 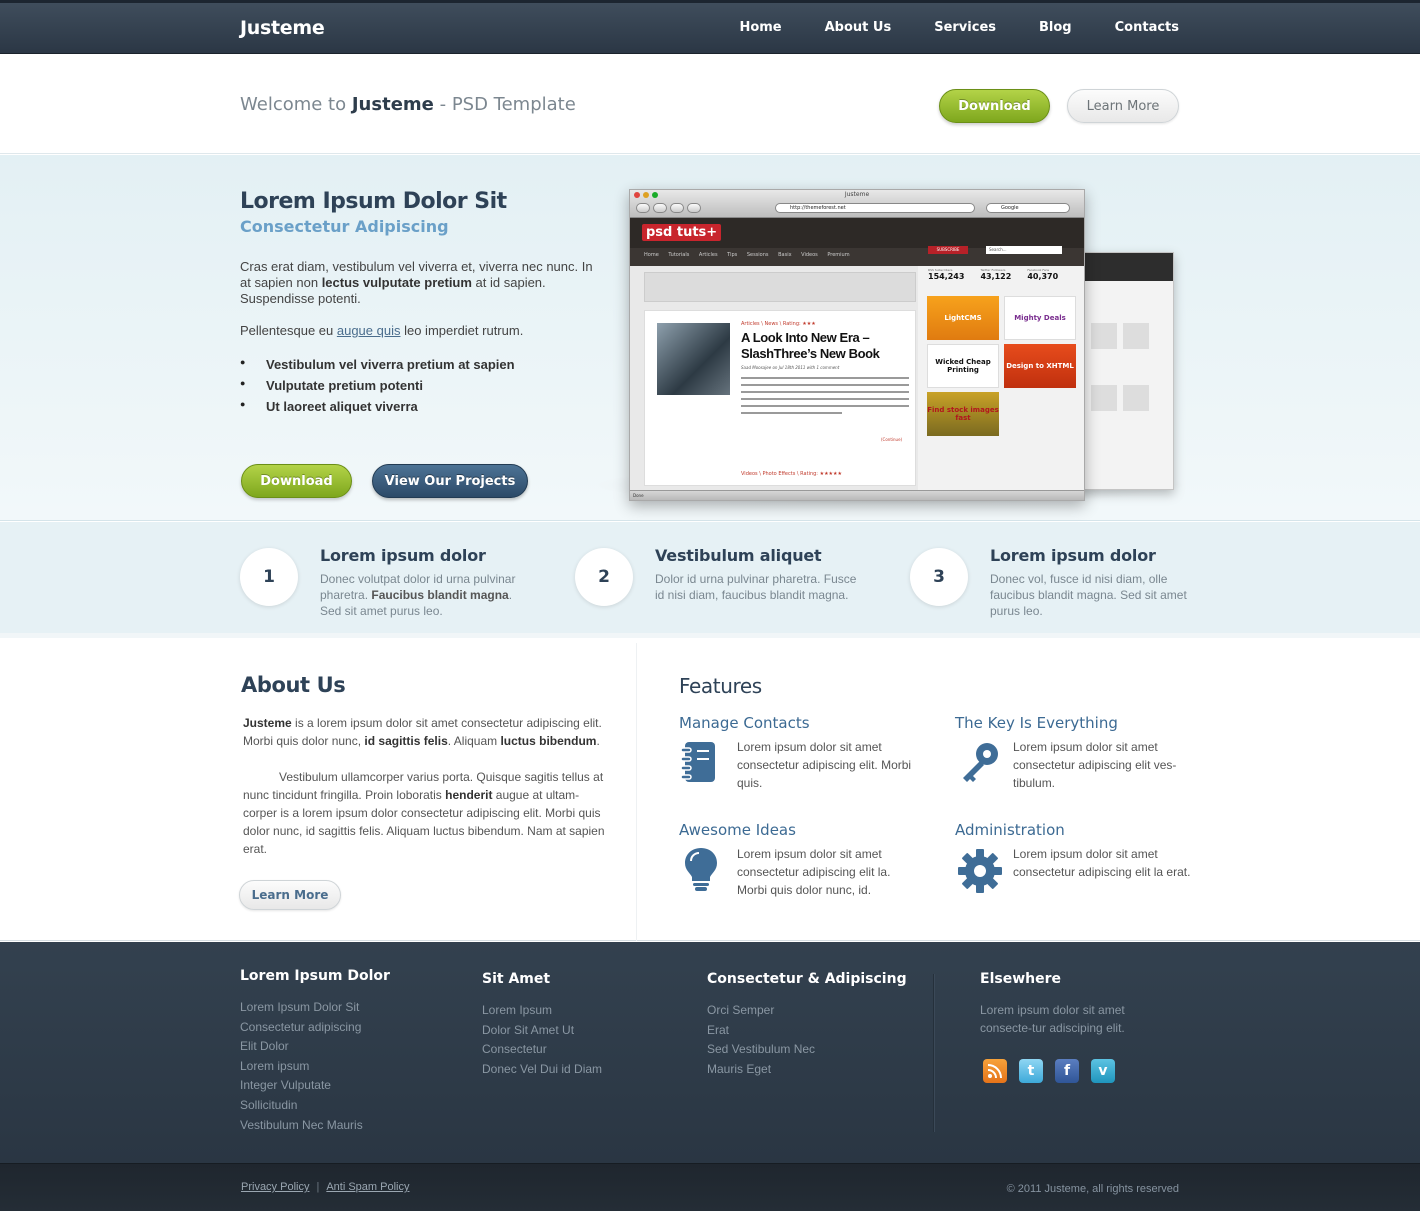 I want to click on main-nav: Home About Us Services Blog Contacts, so click(x=937, y=27).